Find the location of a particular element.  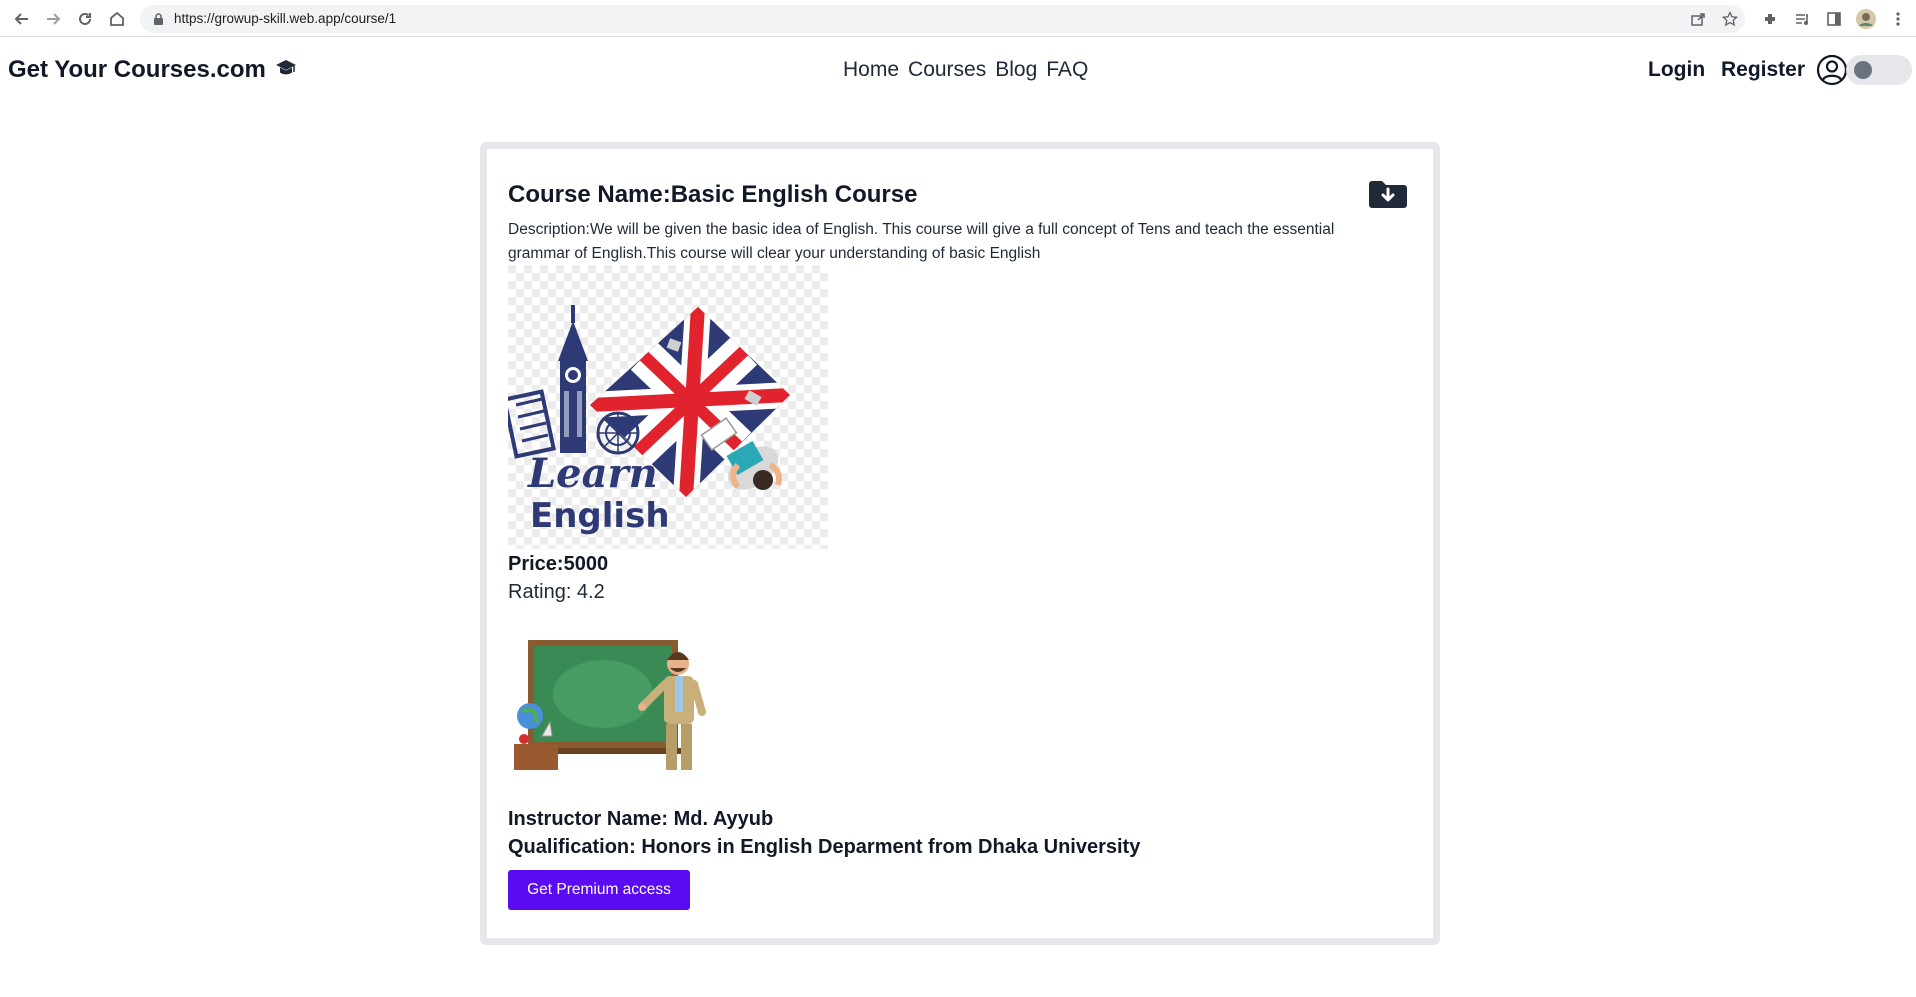

star-icon is located at coordinates (1730, 19).